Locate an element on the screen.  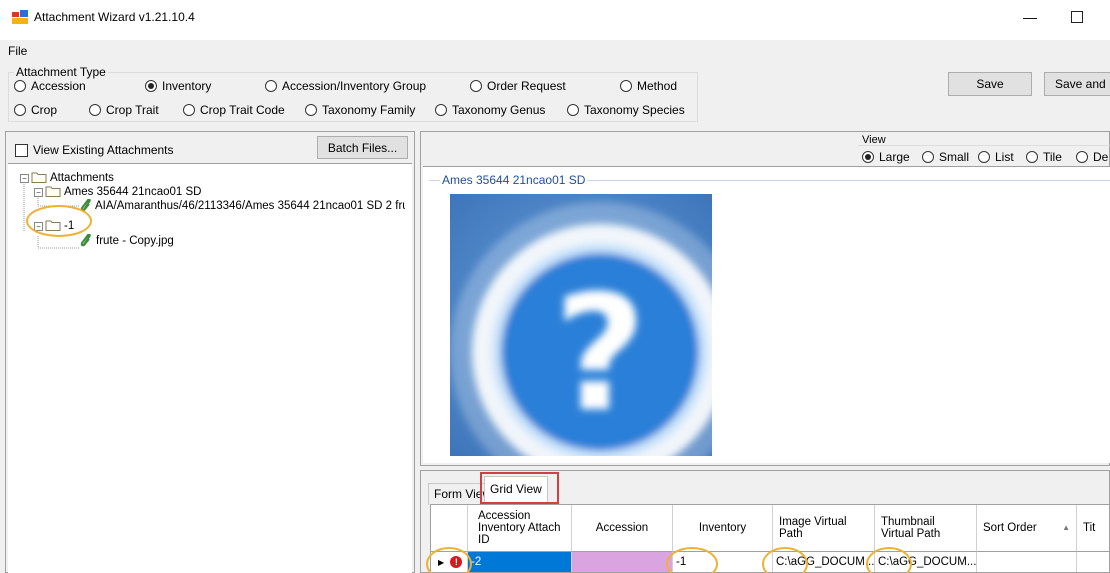
tree-node-accession: Ames 35644 21ncao01 SD is located at coordinates (132, 192).